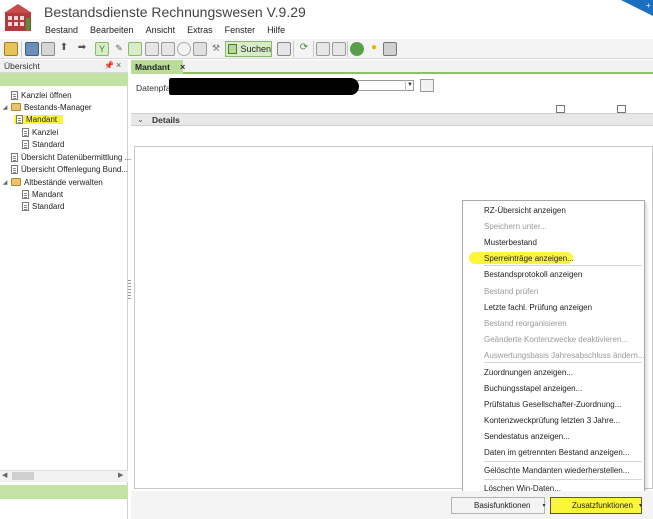  I want to click on sidebar-item-mandant: Mandant, so click(39, 119).